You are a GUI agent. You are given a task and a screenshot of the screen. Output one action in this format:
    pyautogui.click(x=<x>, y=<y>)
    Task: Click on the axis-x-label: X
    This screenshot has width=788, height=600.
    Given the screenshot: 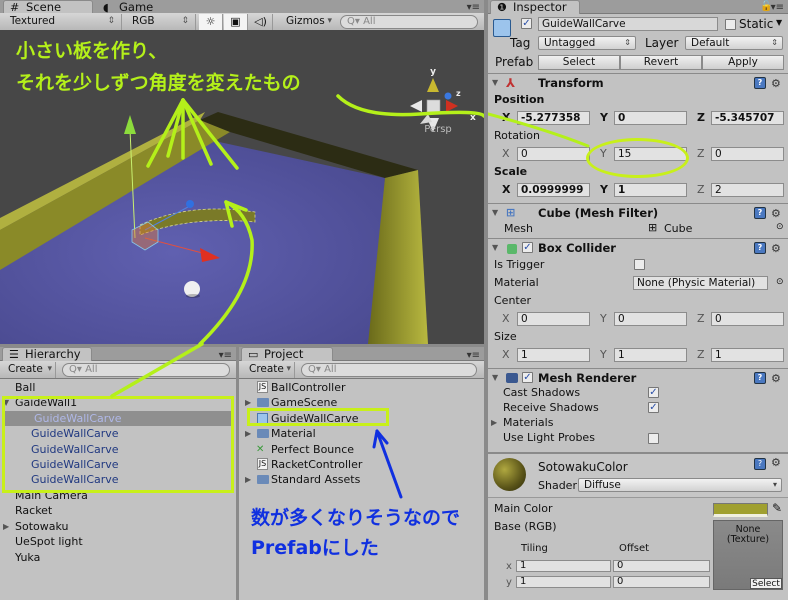 What is the action you would take?
    pyautogui.click(x=506, y=153)
    